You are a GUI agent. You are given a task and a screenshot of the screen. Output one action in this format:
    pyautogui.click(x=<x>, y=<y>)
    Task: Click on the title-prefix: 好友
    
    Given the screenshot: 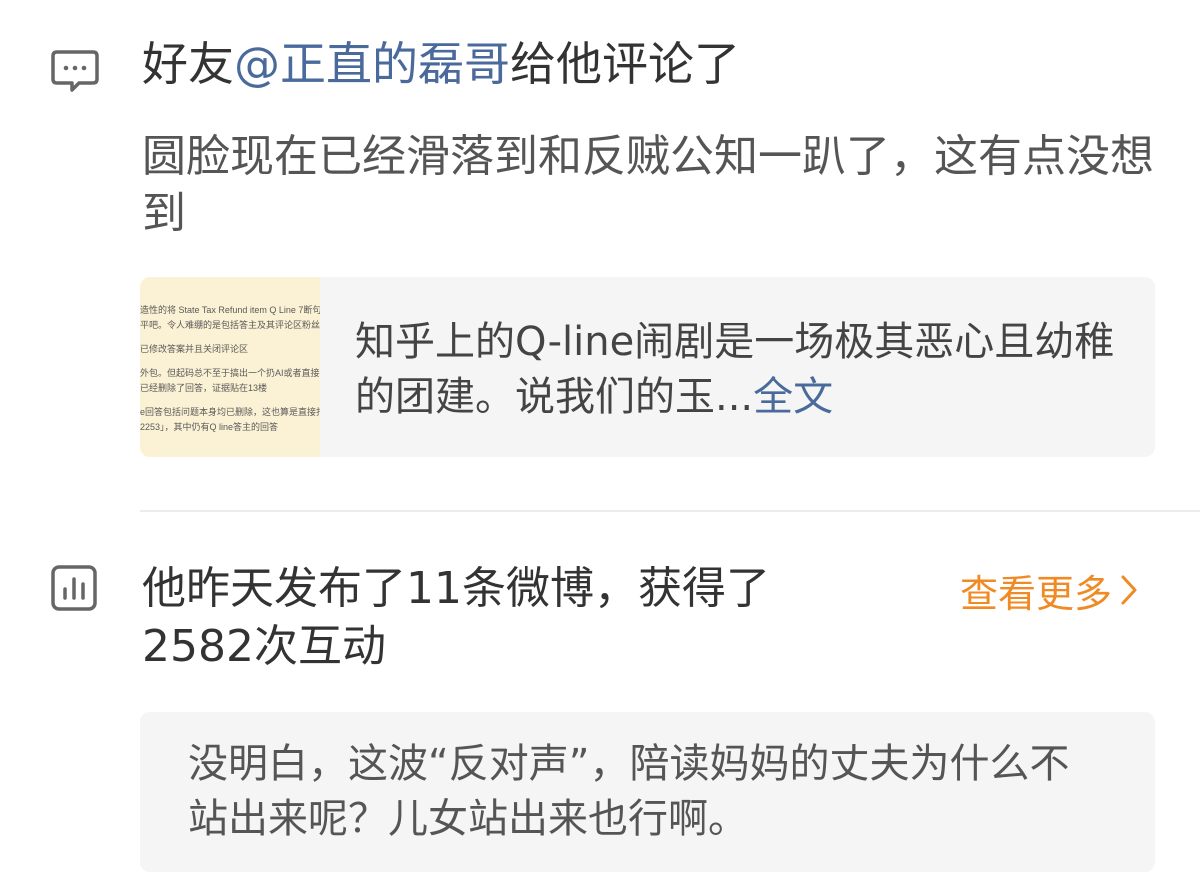 What is the action you would take?
    pyautogui.click(x=188, y=64)
    